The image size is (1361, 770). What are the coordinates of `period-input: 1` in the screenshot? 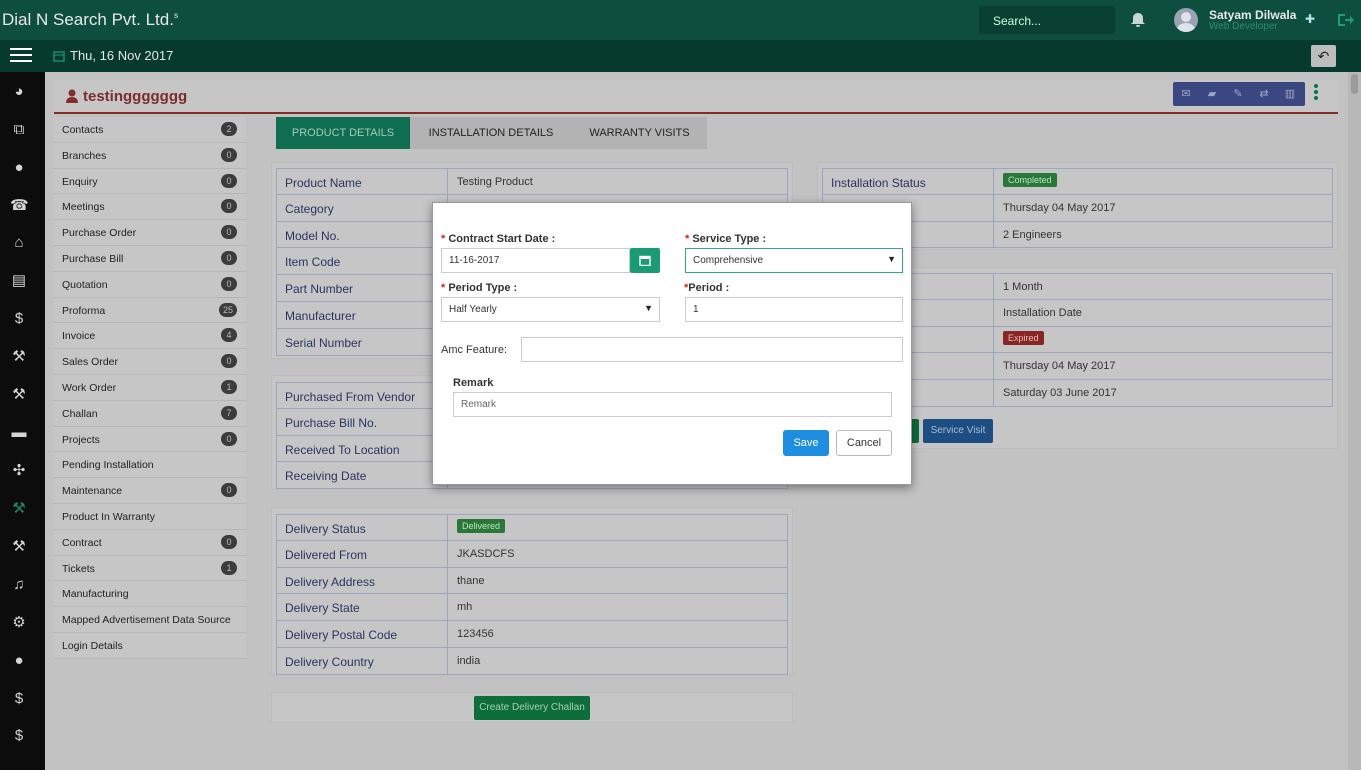 It's located at (794, 309).